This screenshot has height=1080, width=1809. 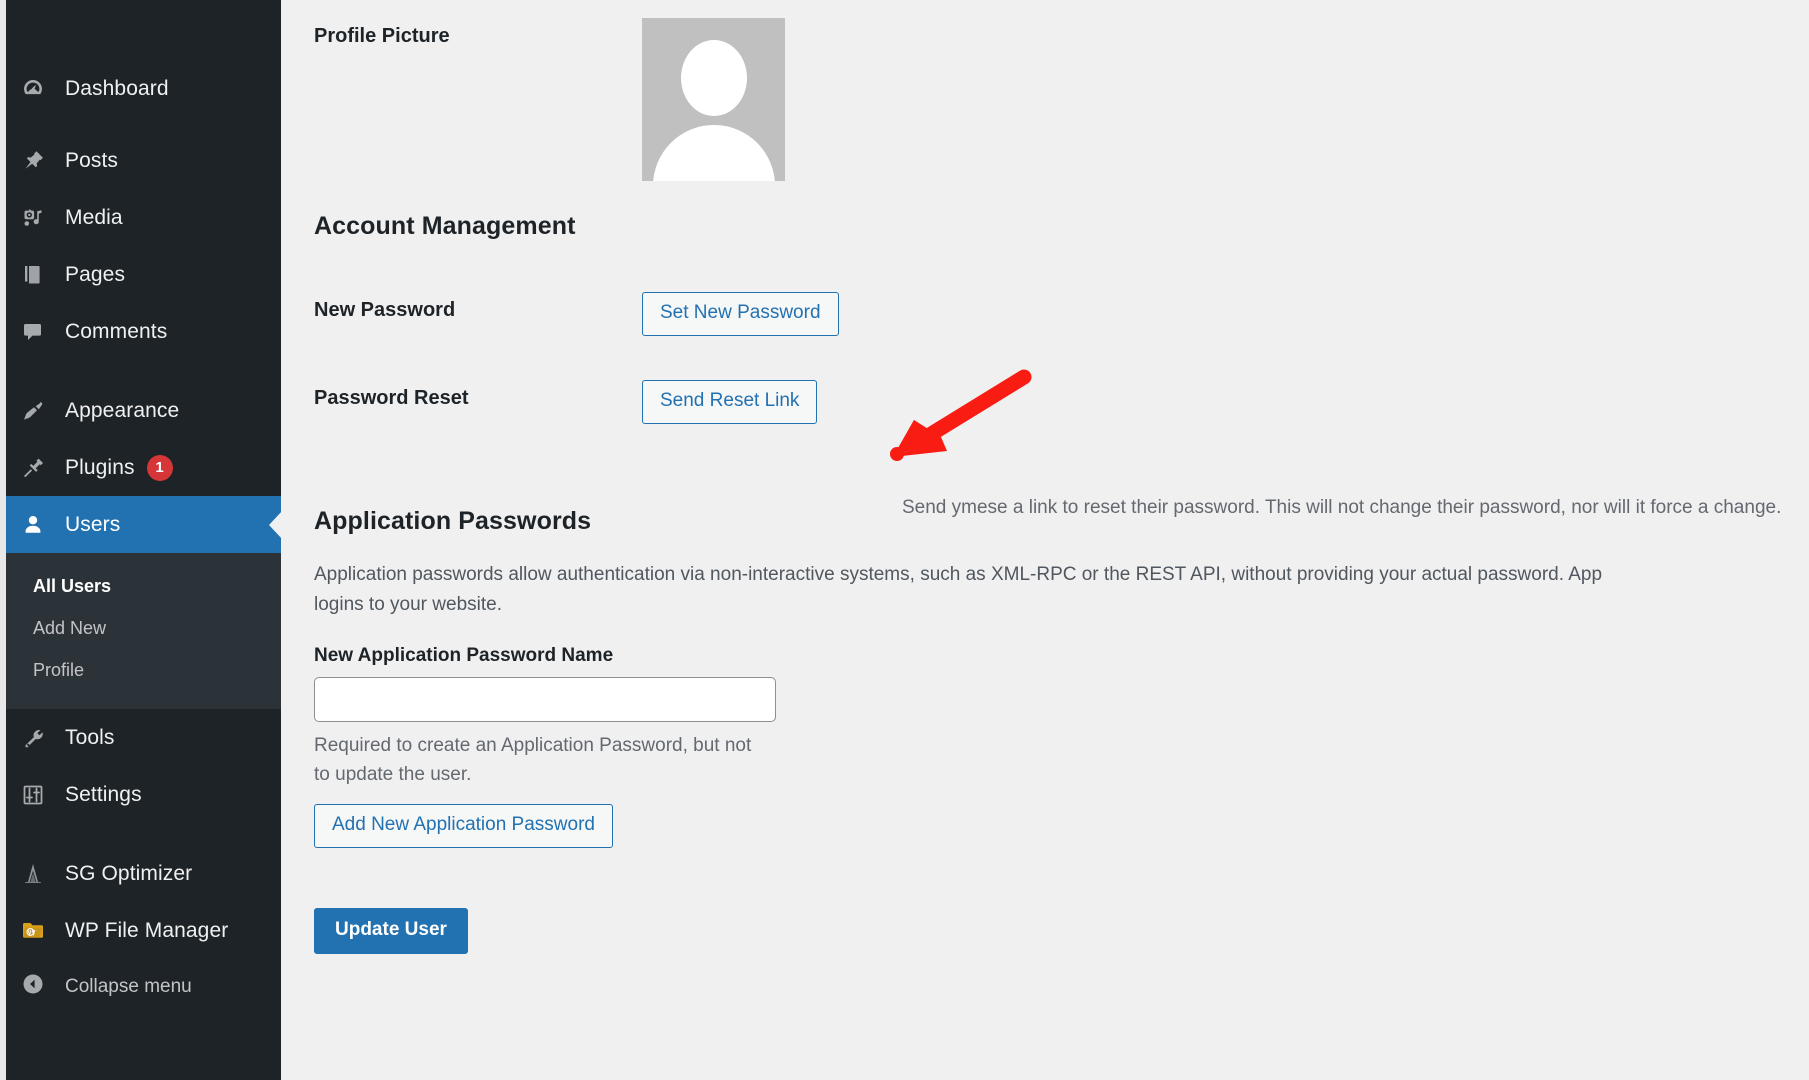 What do you see at coordinates (740, 314) in the screenshot?
I see `set-new-password-button: Set New Password` at bounding box center [740, 314].